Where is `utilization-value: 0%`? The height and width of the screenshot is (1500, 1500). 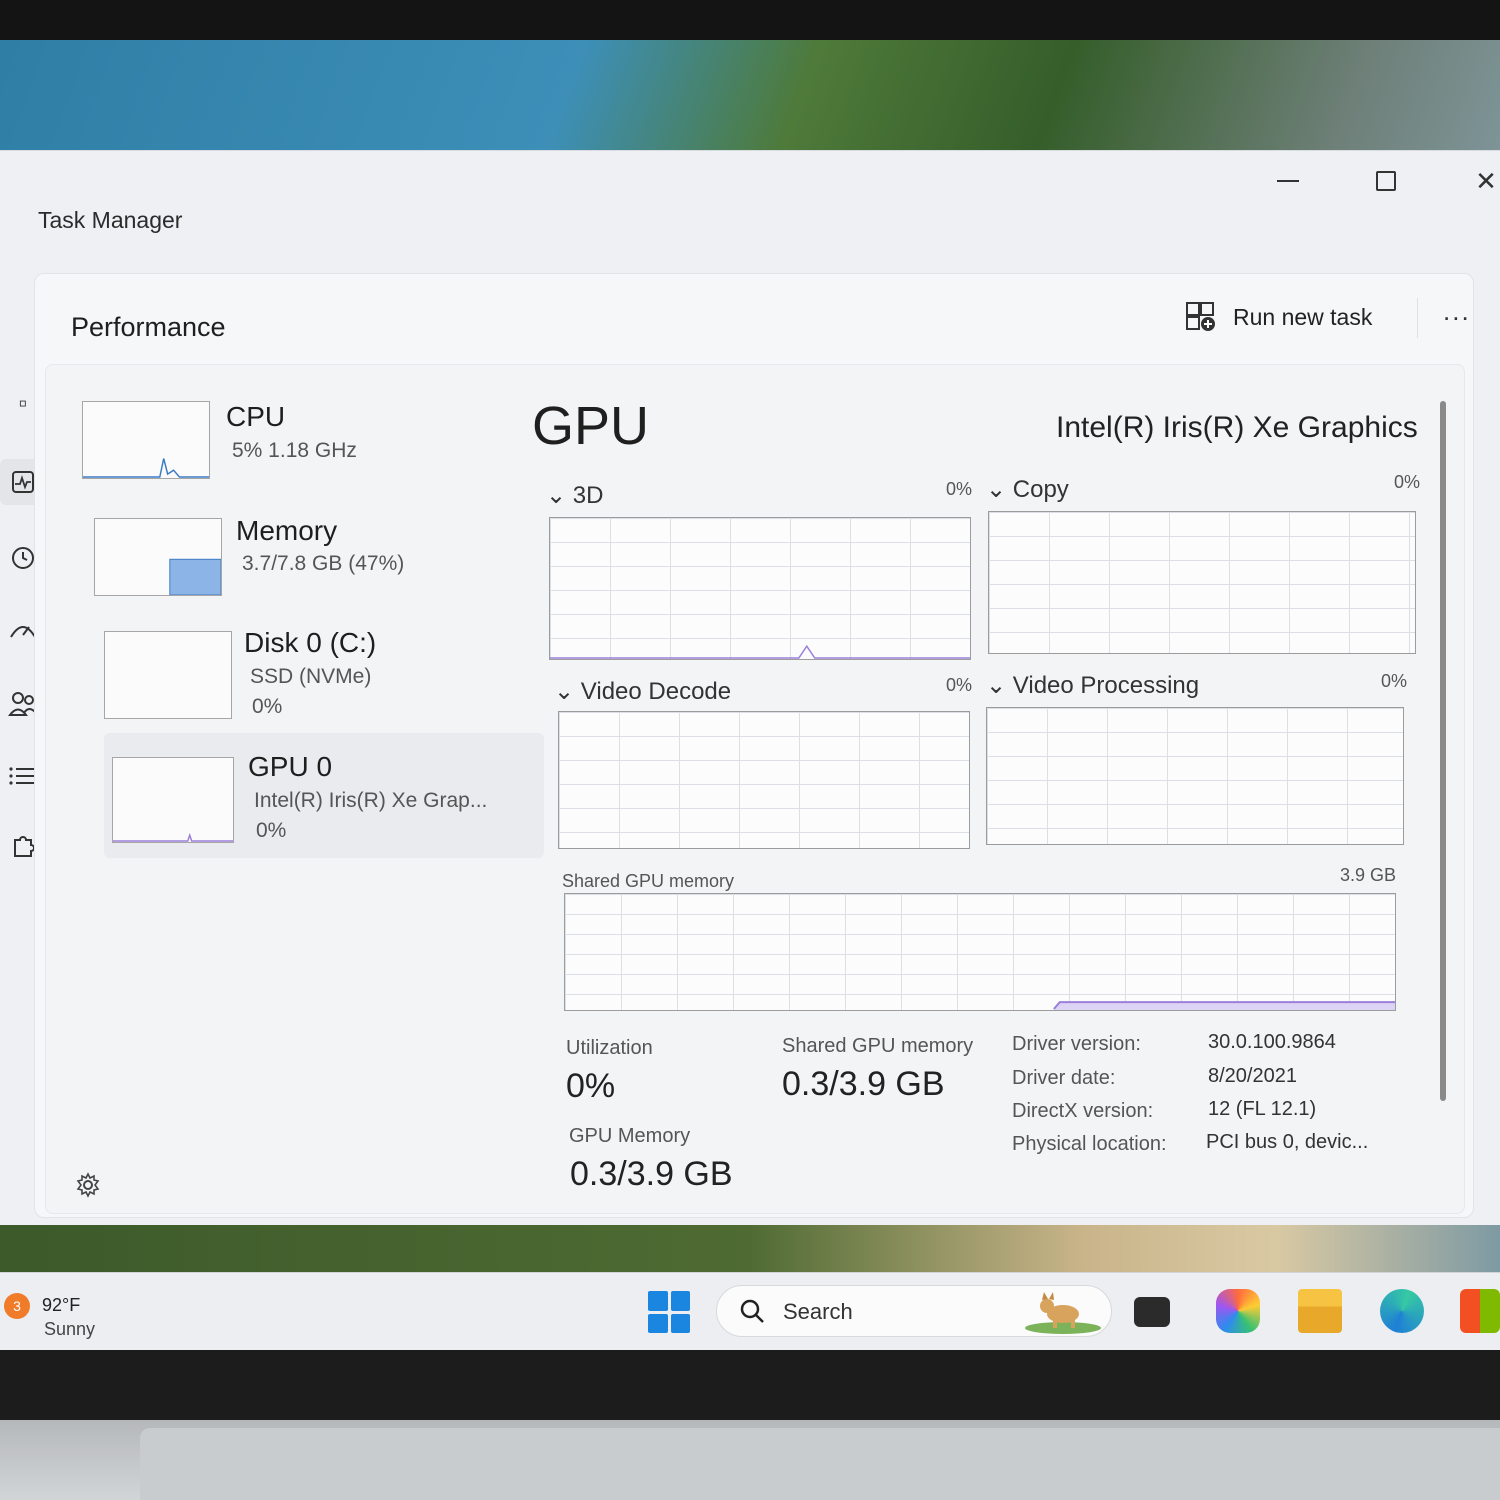
utilization-value: 0% is located at coordinates (591, 1086).